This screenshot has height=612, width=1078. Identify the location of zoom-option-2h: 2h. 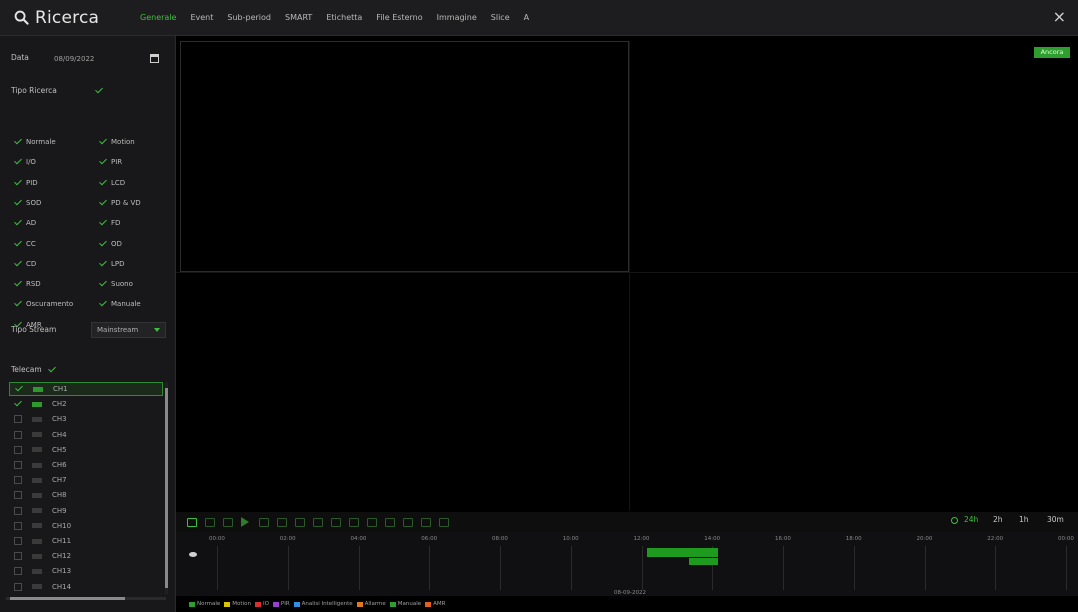
(998, 519).